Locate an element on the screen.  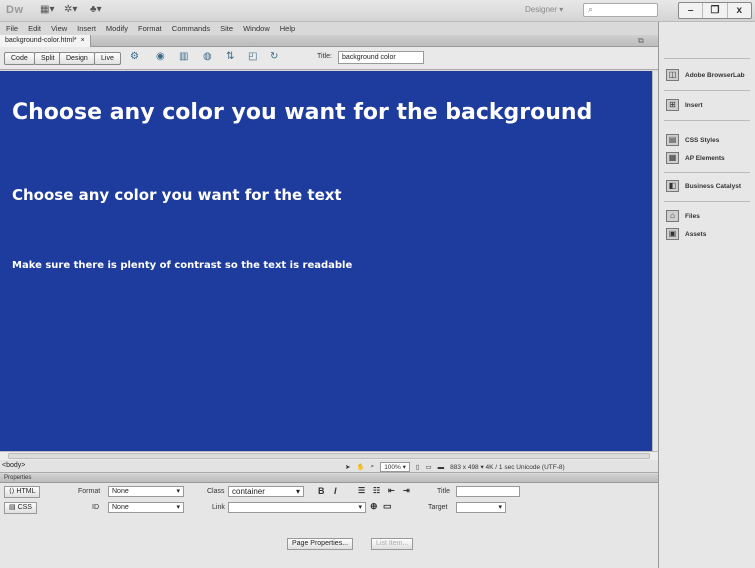
layout-menu-icon: ▦▾ is located at coordinates (47, 9).